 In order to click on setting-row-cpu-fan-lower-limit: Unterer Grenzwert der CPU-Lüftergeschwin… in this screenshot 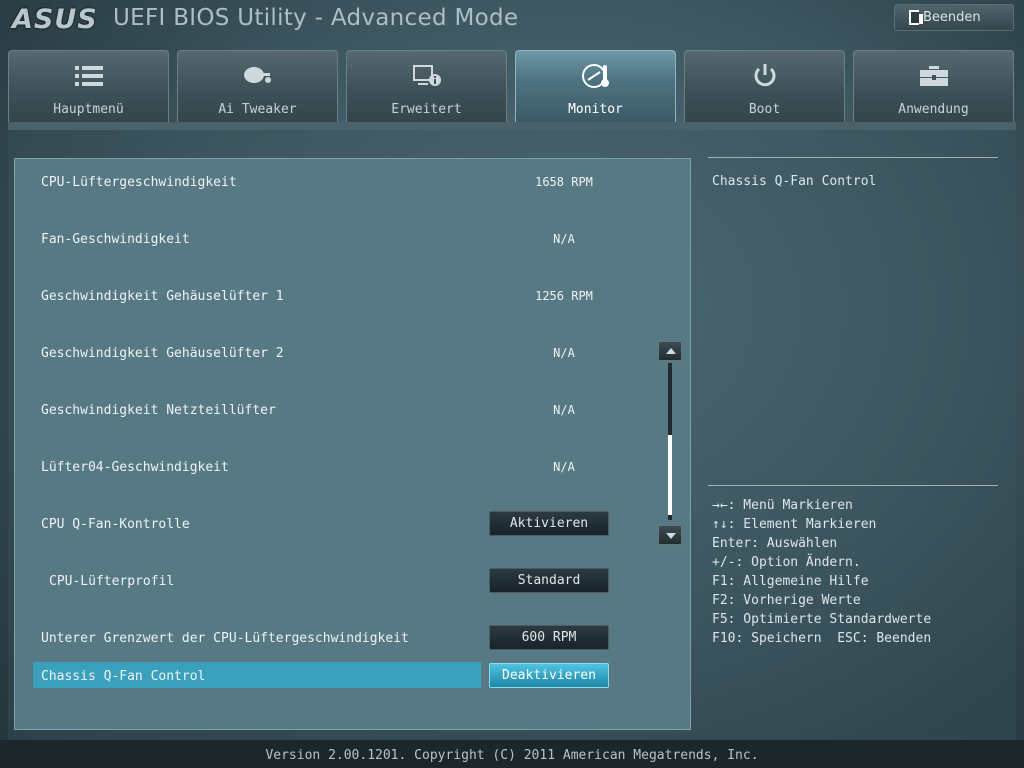, I will do `click(352, 638)`.